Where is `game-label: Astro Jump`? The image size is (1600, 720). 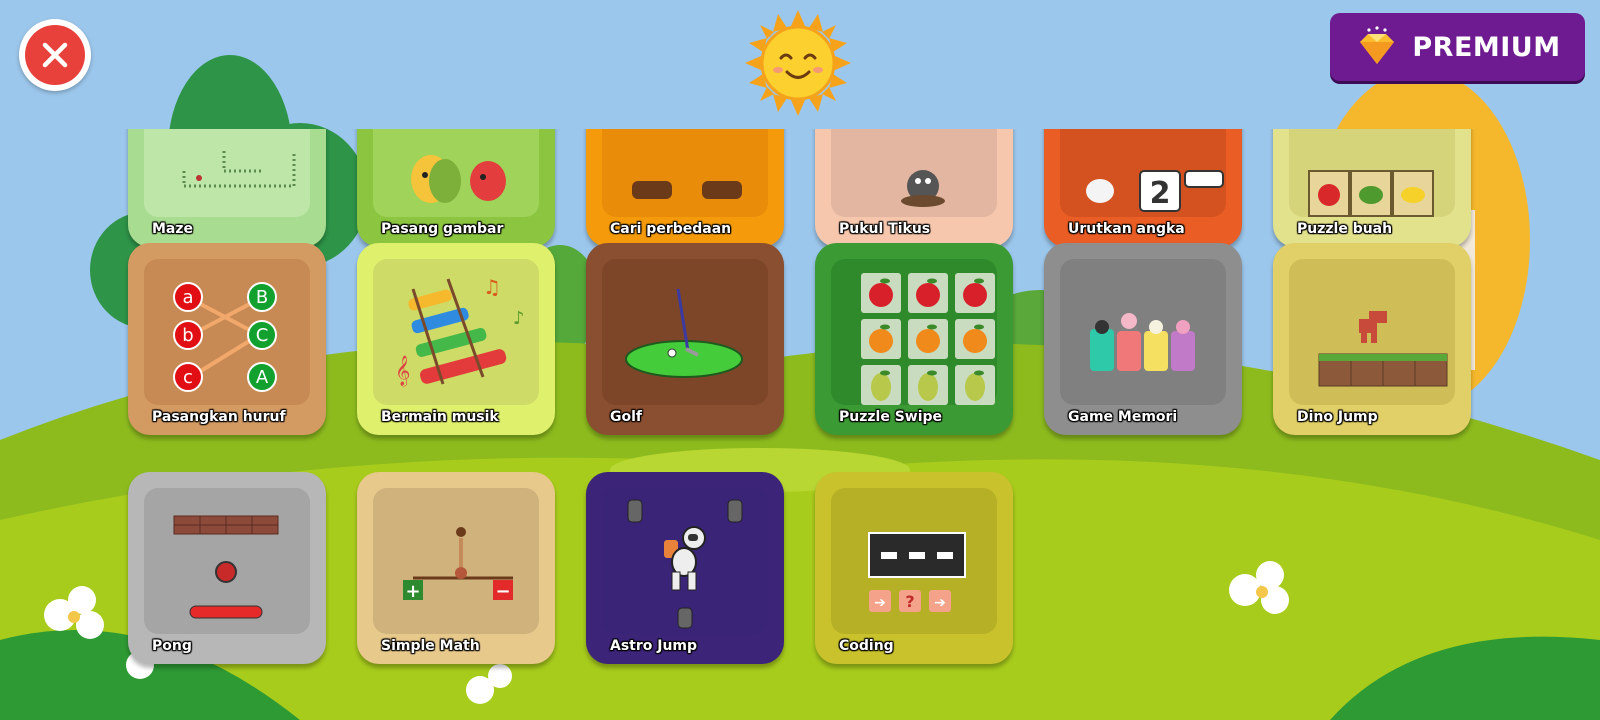 game-label: Astro Jump is located at coordinates (654, 646).